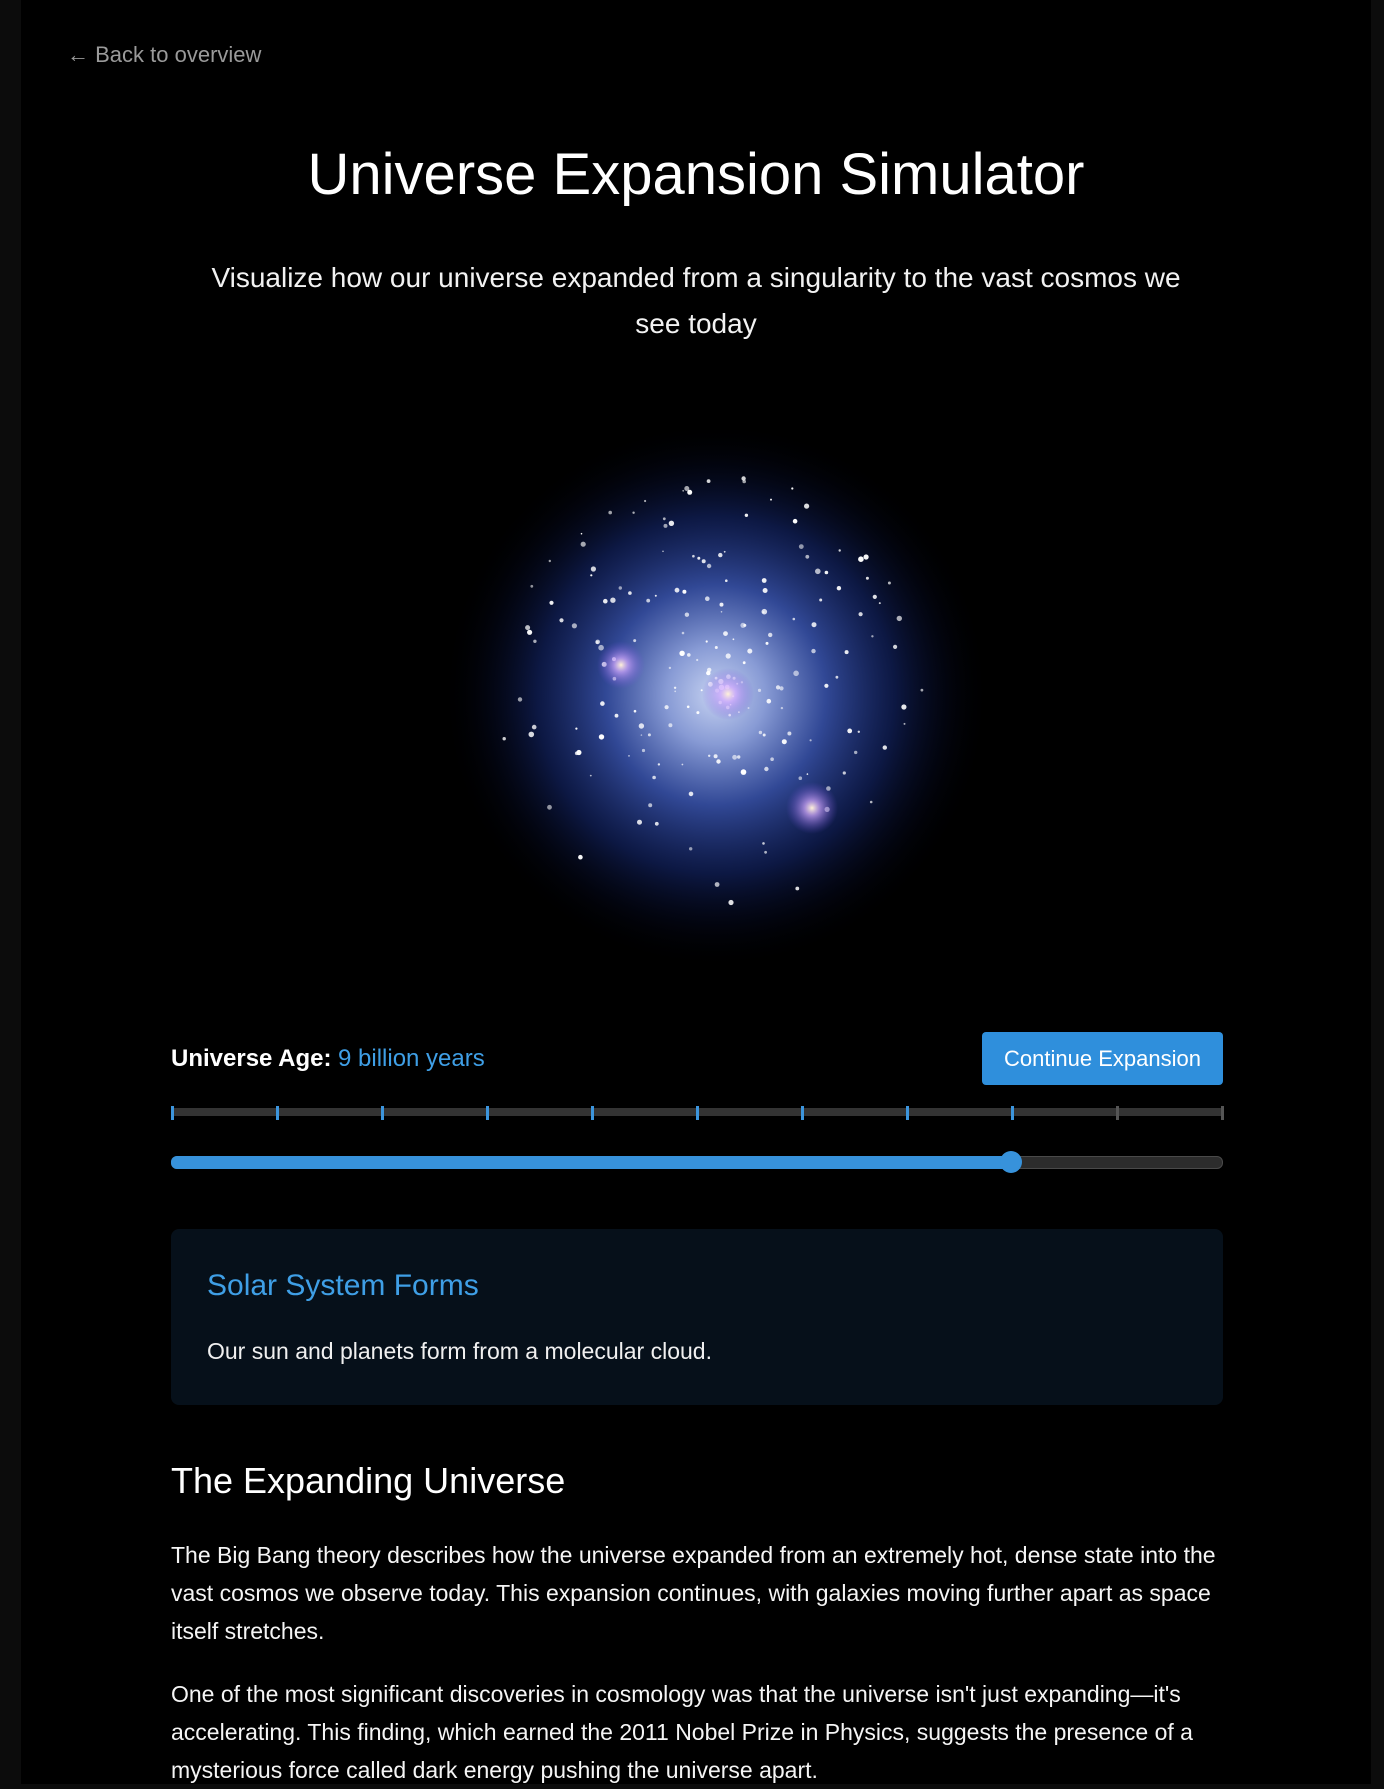 The image size is (1384, 1789). I want to click on universe-age-slider, so click(697, 1162).